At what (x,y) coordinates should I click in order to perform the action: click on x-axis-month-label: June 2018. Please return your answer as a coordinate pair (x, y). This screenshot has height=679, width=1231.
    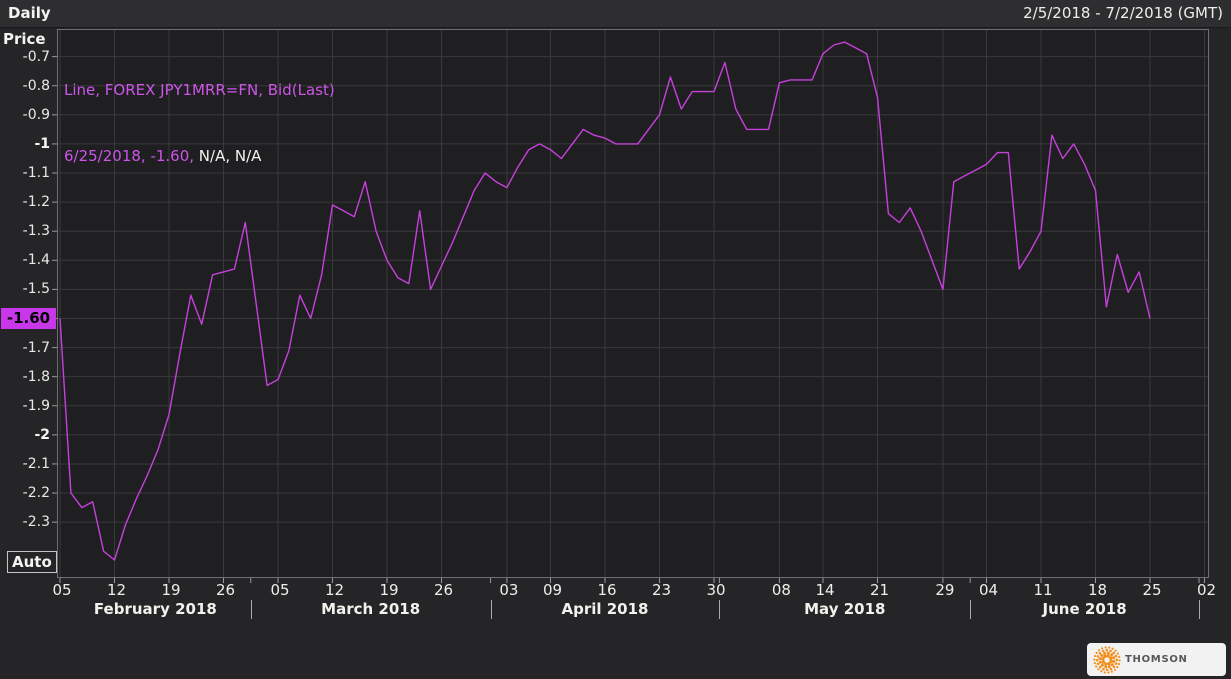
    Looking at the image, I should click on (1084, 609).